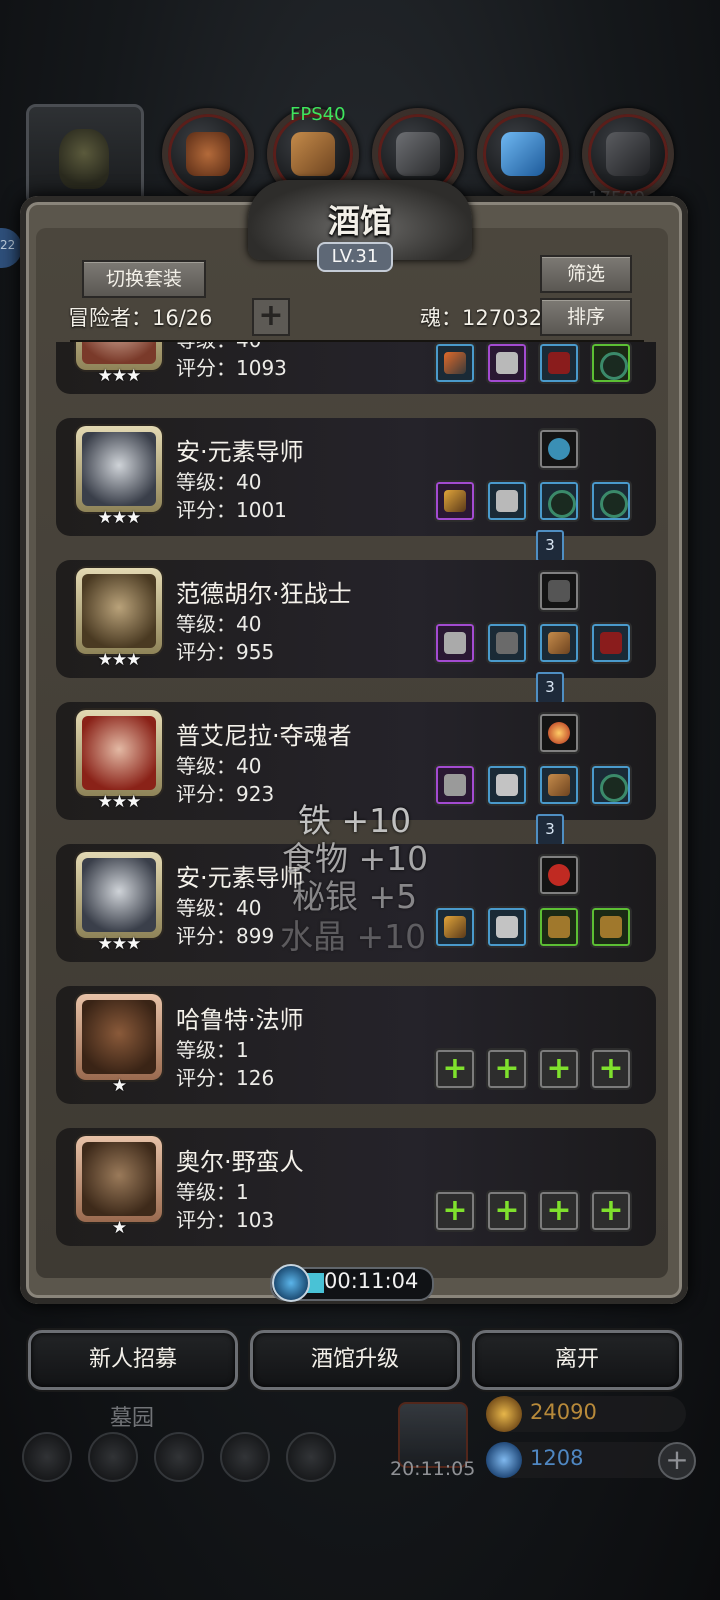 This screenshot has width=720, height=1600. Describe the element at coordinates (311, 1457) in the screenshot. I see `nav-shop-icon` at that location.